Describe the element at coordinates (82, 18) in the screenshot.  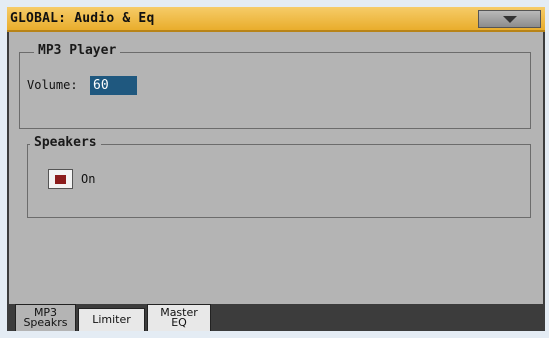
I see `page-title: GLOBAL: Audio & Eq` at that location.